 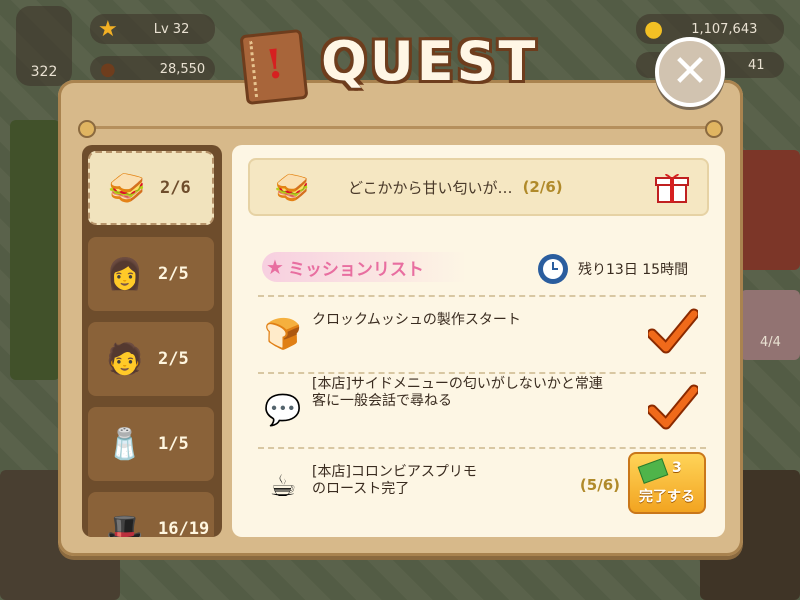 I want to click on coin-count: 28,550, so click(x=182, y=69).